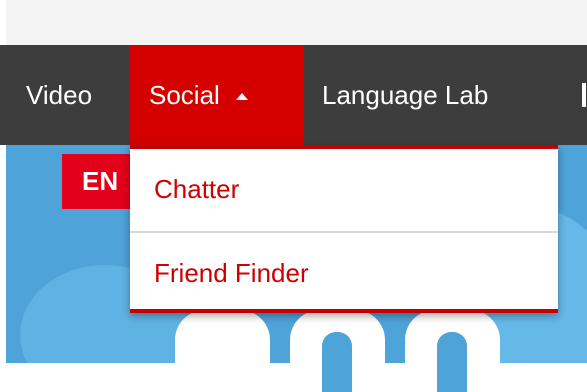 Image resolution: width=587 pixels, height=392 pixels. Describe the element at coordinates (100, 181) in the screenshot. I see `language-badge-label: EN` at that location.